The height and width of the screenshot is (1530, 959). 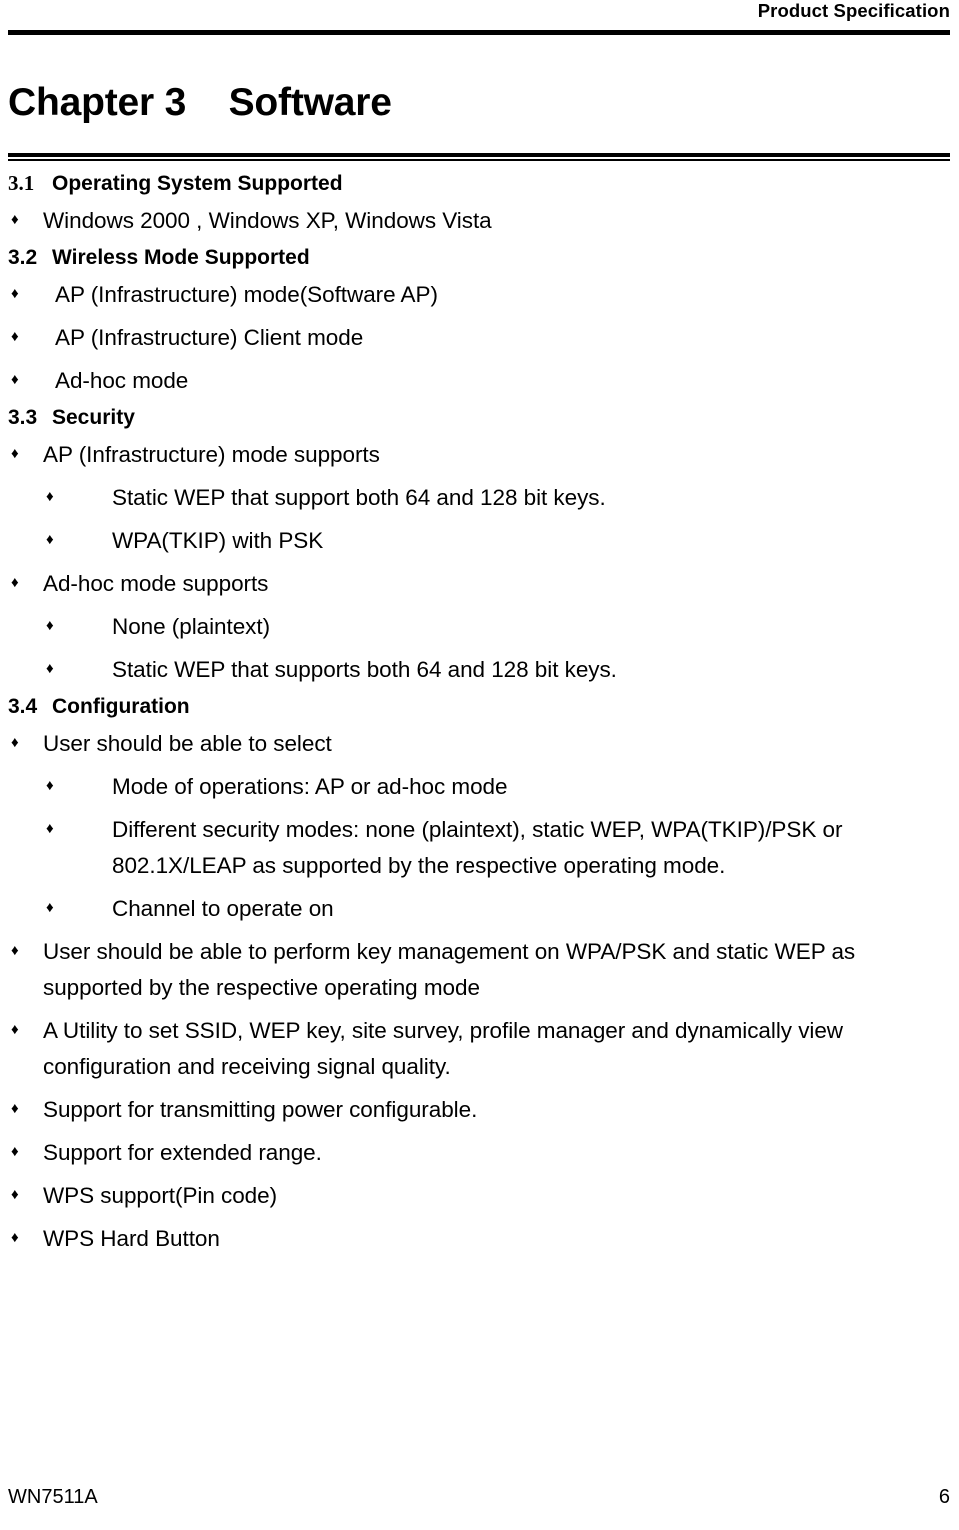 I want to click on bullet-item: ♦ Channel to operate on, so click(x=479, y=909).